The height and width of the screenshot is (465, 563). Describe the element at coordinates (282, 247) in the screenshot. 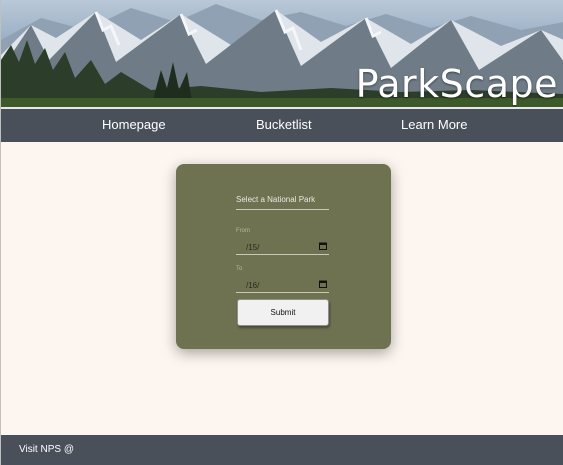

I see `from-date-input: /15/` at that location.